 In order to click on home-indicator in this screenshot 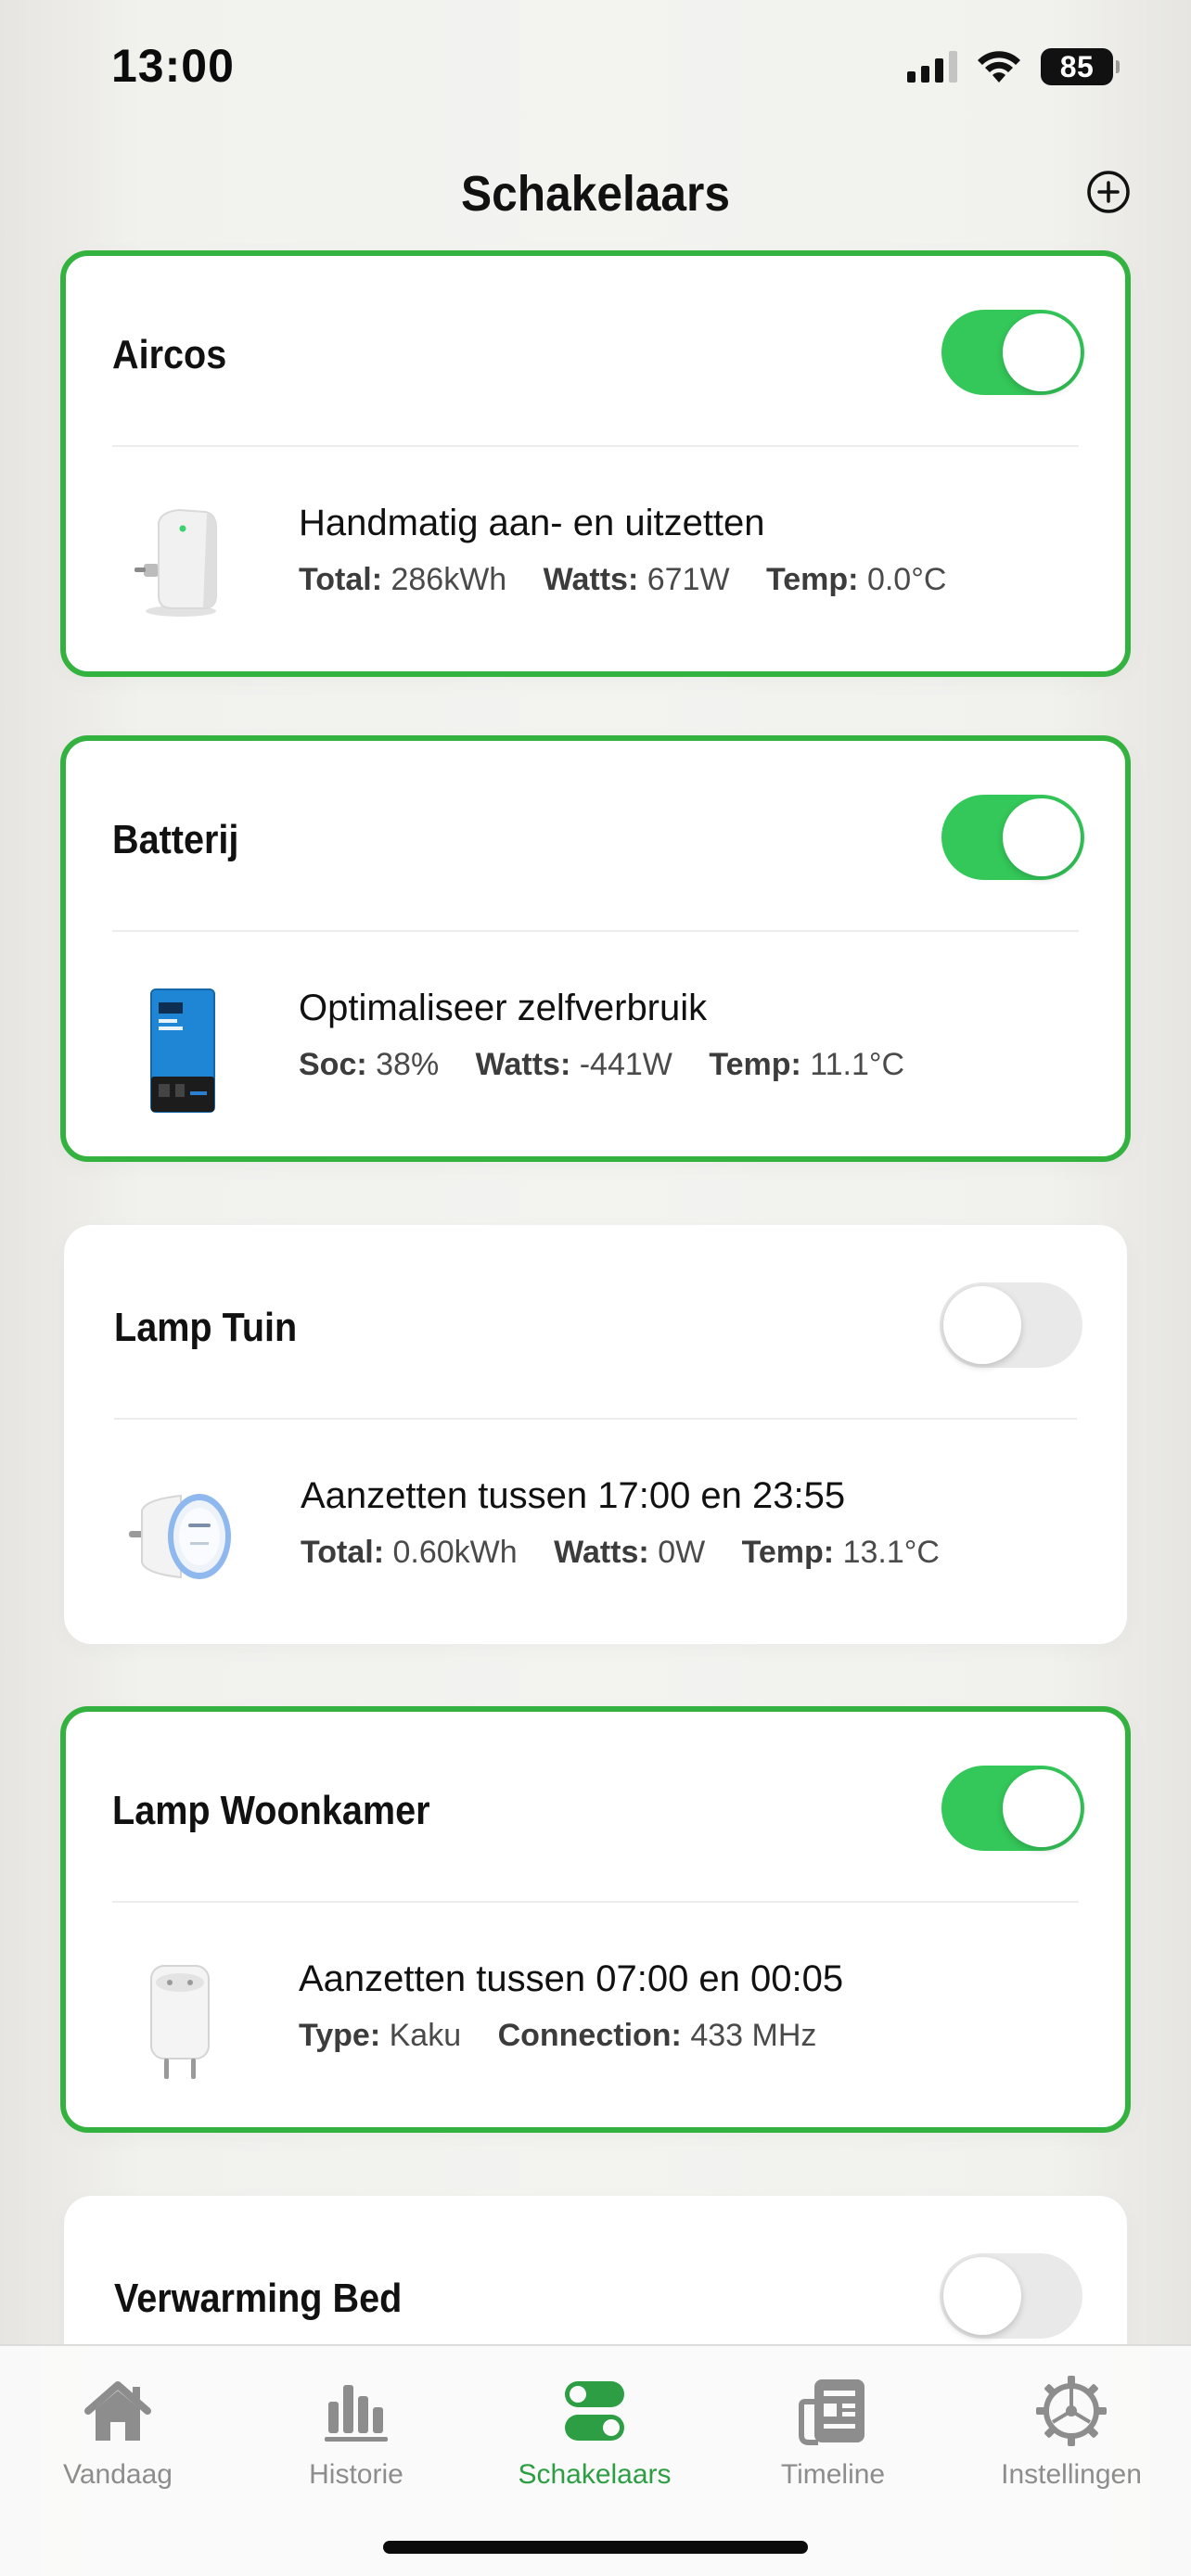, I will do `click(595, 2547)`.